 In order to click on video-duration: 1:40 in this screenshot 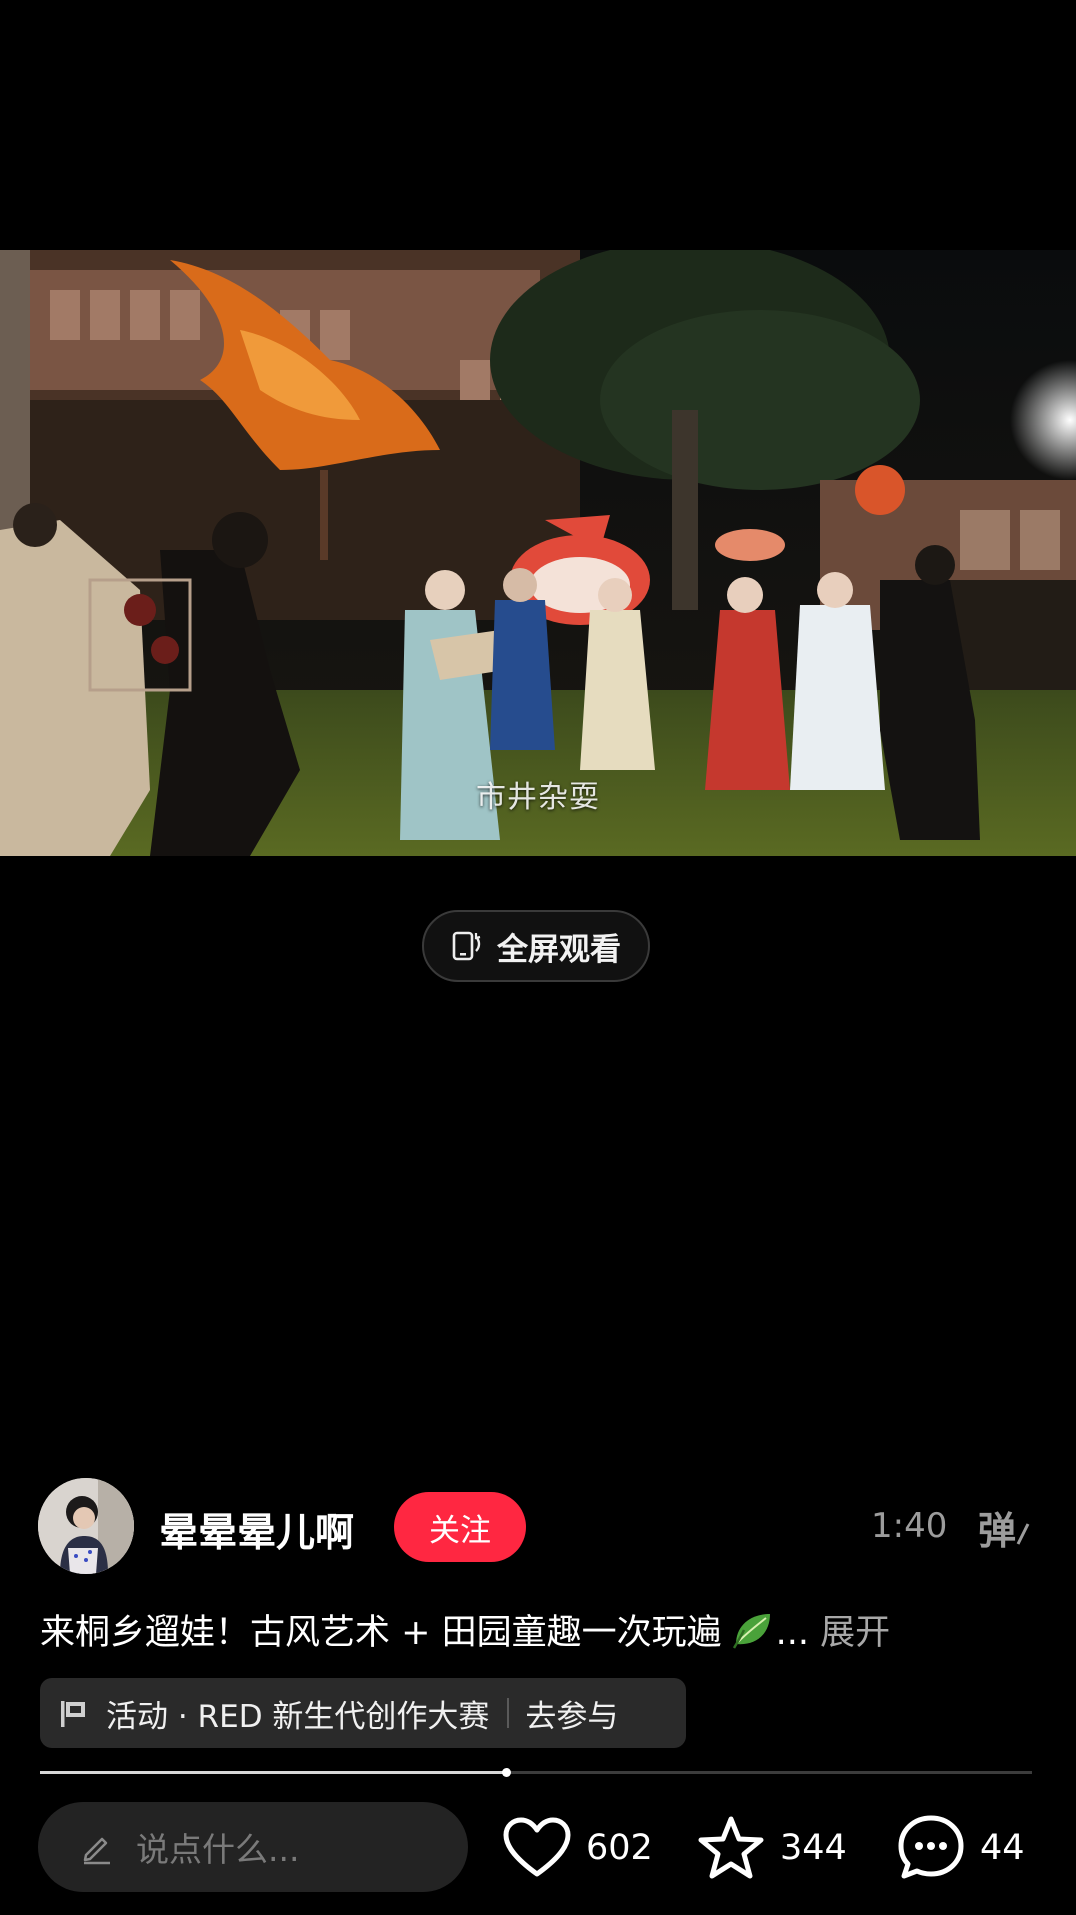, I will do `click(909, 1526)`.